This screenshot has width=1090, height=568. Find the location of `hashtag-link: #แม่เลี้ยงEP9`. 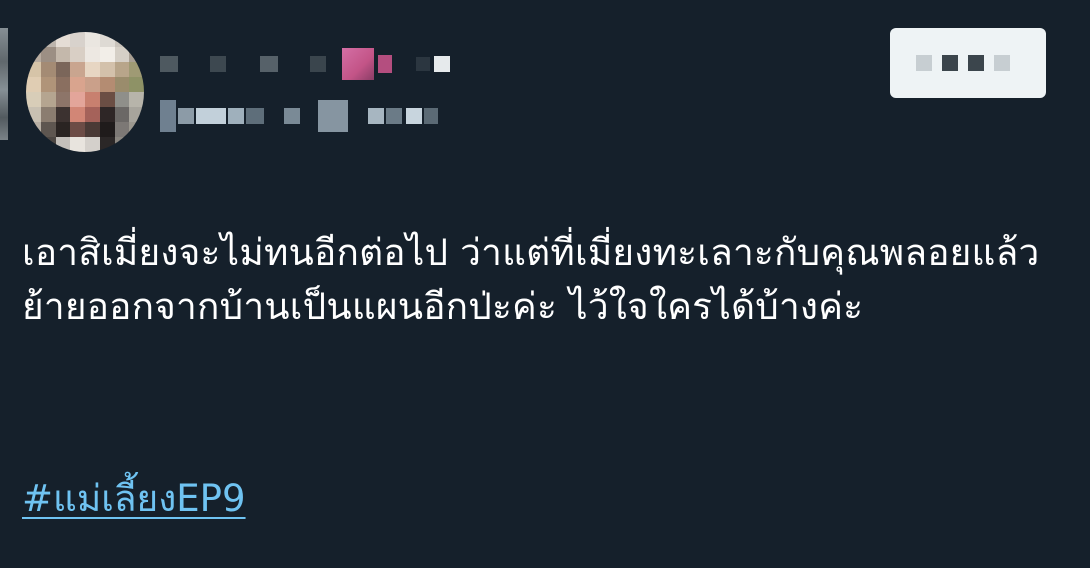

hashtag-link: #แม่เลี้ยงEP9 is located at coordinates (134, 499).